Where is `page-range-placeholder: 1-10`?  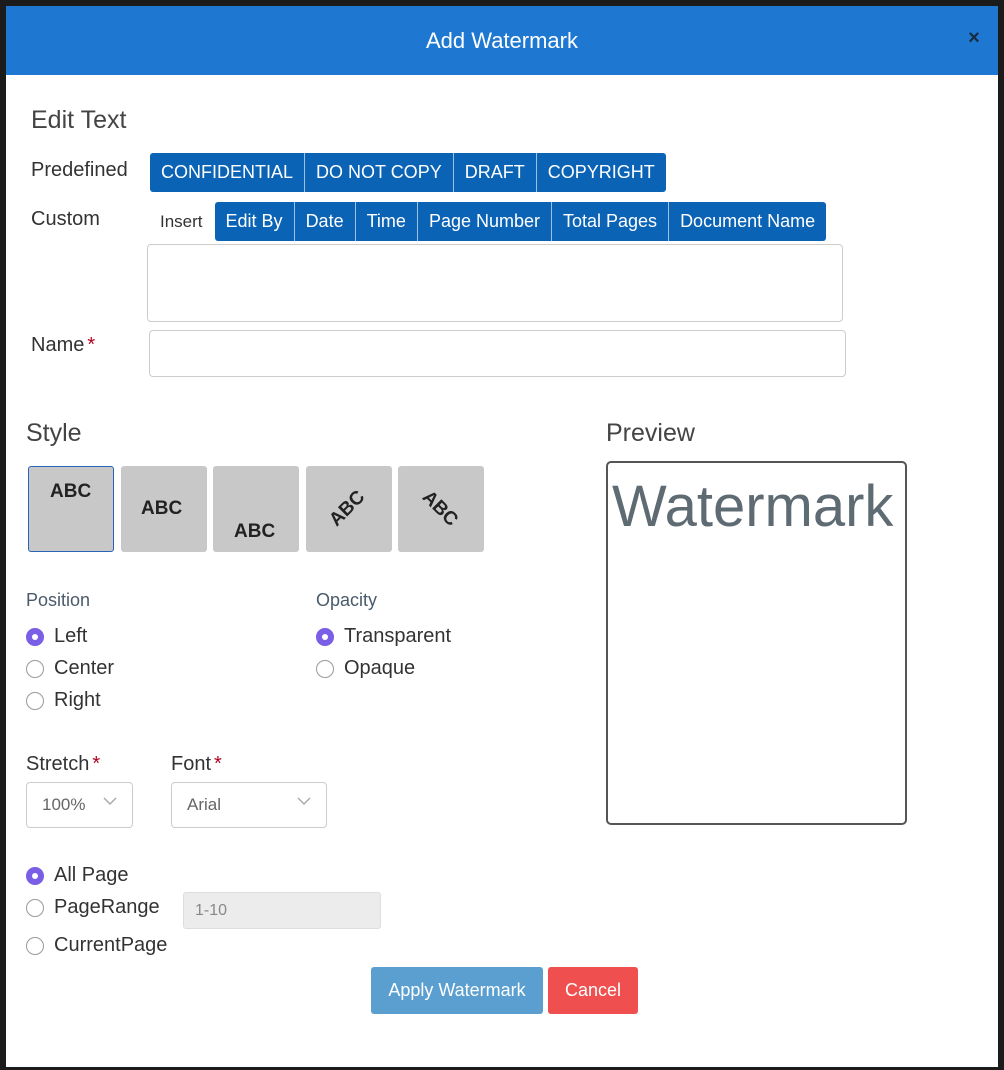 page-range-placeholder: 1-10 is located at coordinates (211, 910).